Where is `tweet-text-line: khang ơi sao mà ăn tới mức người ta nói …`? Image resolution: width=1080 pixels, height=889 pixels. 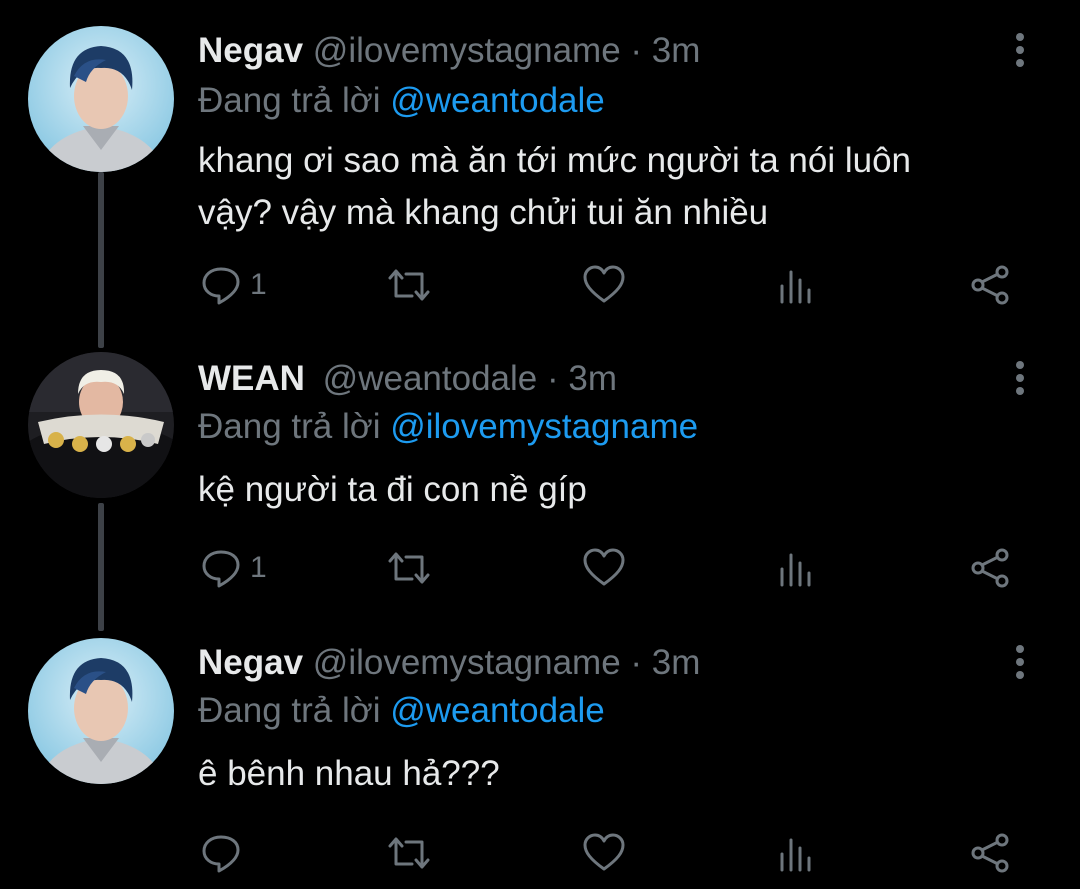 tweet-text-line: khang ơi sao mà ăn tới mức người ta nói … is located at coordinates (555, 160).